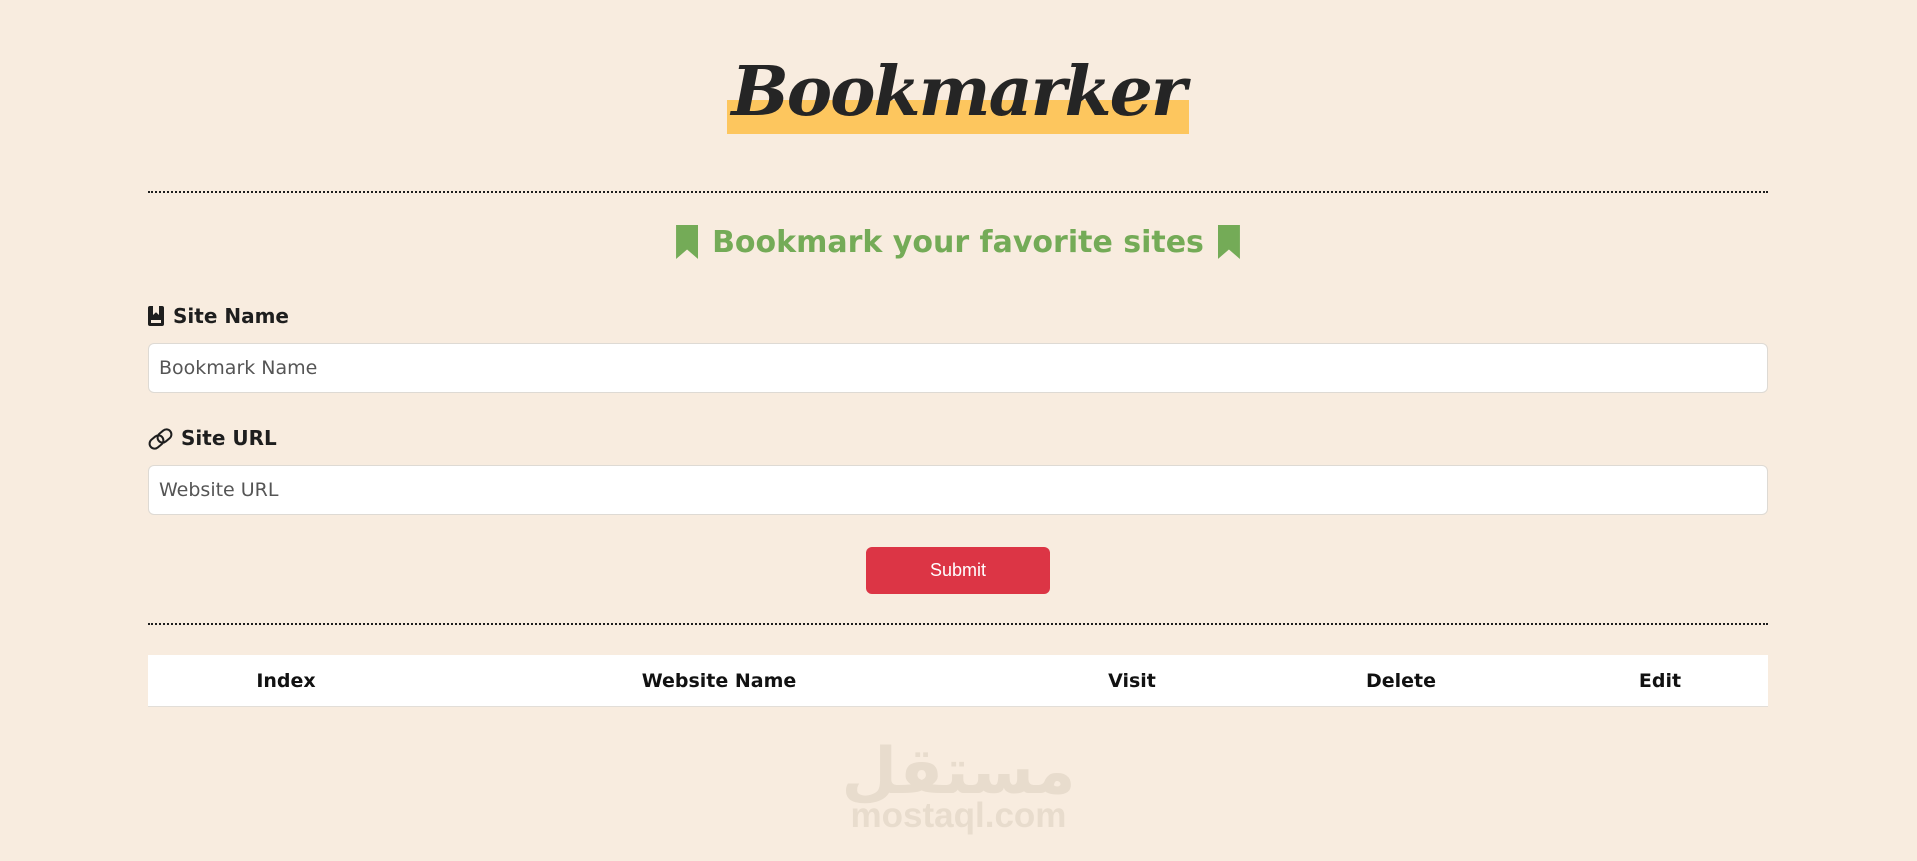  What do you see at coordinates (1660, 680) in the screenshot?
I see `column-header-edit: Edit` at bounding box center [1660, 680].